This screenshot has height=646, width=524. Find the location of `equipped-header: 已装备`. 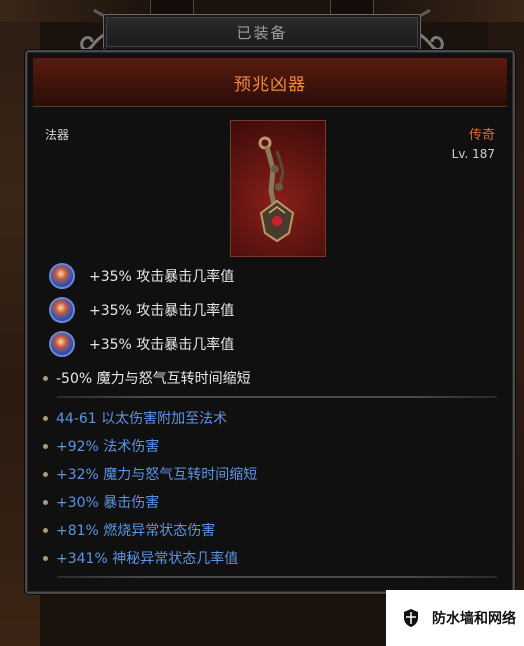

equipped-header: 已装备 is located at coordinates (262, 32).